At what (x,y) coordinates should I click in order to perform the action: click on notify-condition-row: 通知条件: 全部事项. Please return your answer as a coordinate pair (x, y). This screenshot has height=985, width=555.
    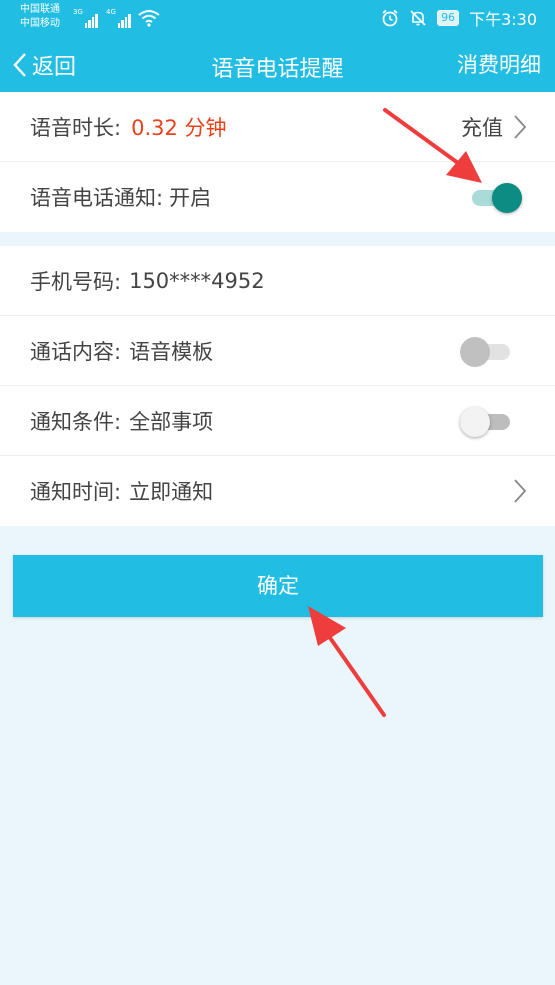
    Looking at the image, I should click on (277, 421).